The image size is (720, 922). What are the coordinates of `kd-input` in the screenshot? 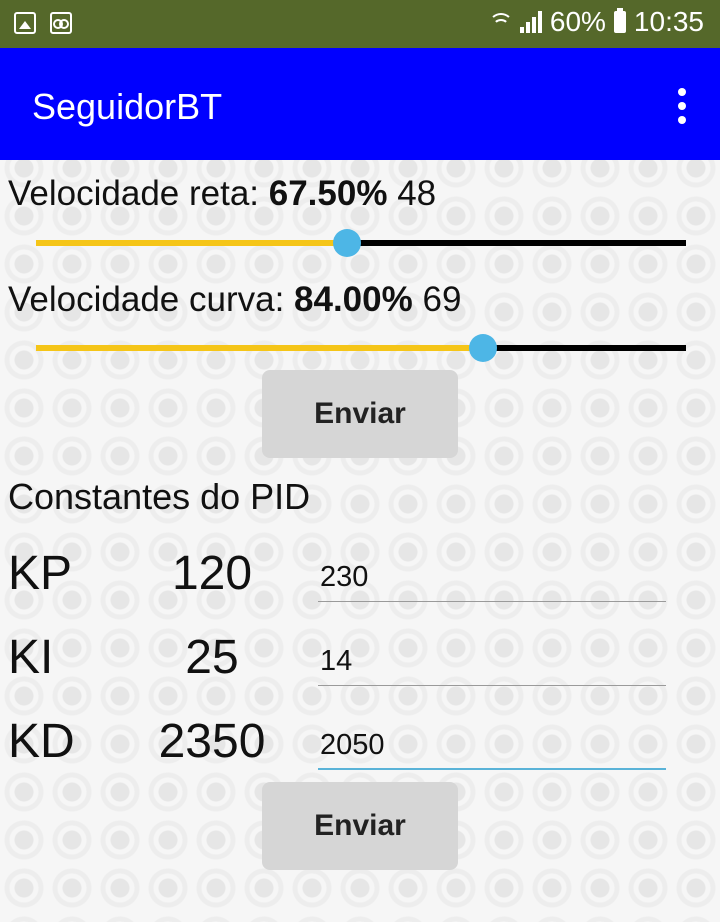 It's located at (492, 746).